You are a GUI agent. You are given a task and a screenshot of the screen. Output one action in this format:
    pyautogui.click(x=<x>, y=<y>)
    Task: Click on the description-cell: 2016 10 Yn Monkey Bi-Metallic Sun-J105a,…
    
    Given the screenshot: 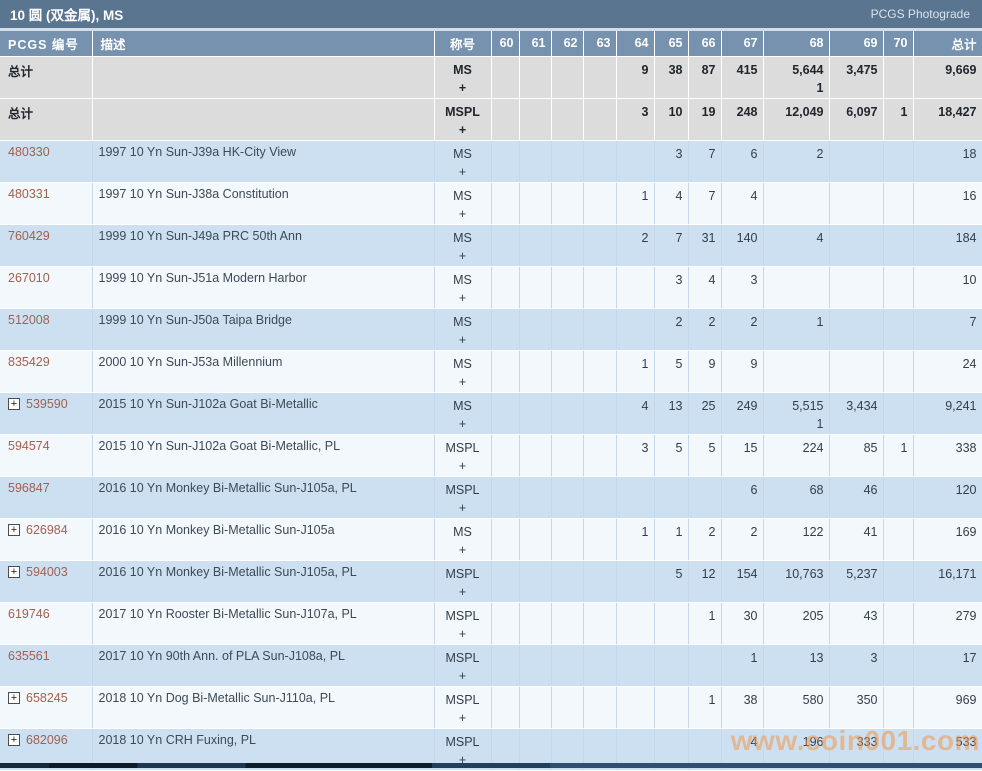 What is the action you would take?
    pyautogui.click(x=263, y=581)
    